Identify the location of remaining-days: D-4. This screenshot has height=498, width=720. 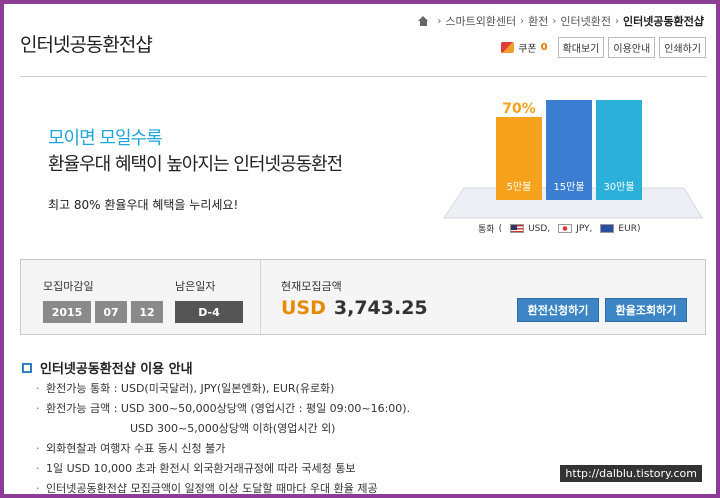
(209, 312).